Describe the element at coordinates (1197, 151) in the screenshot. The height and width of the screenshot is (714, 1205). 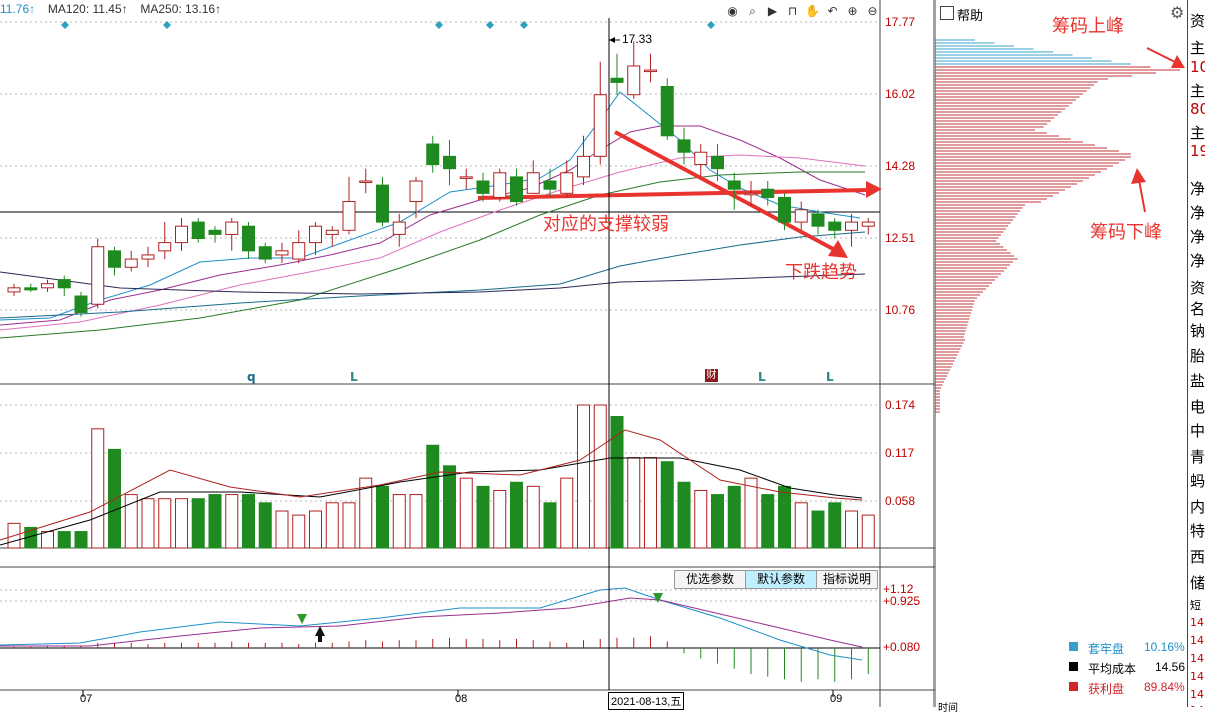
I see `side-info-char: 19` at that location.